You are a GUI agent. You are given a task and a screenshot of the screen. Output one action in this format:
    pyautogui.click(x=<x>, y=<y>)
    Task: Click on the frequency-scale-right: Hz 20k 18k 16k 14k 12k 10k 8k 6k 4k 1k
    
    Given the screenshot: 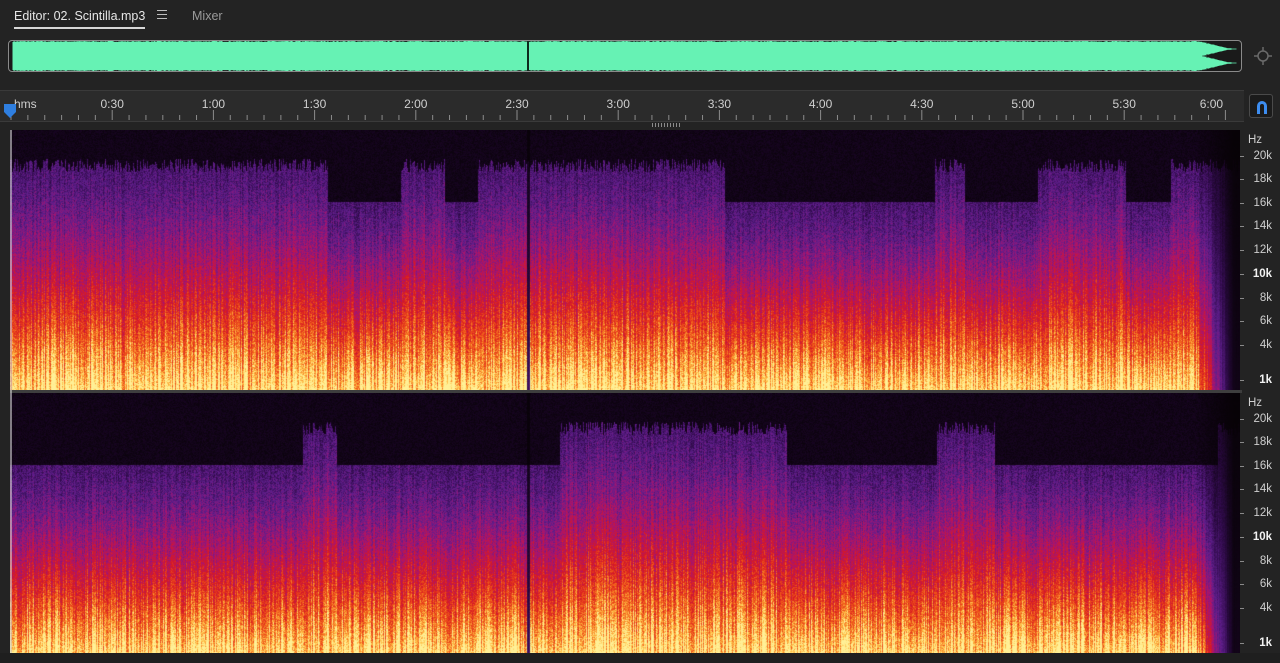 What is the action you would take?
    pyautogui.click(x=1260, y=523)
    